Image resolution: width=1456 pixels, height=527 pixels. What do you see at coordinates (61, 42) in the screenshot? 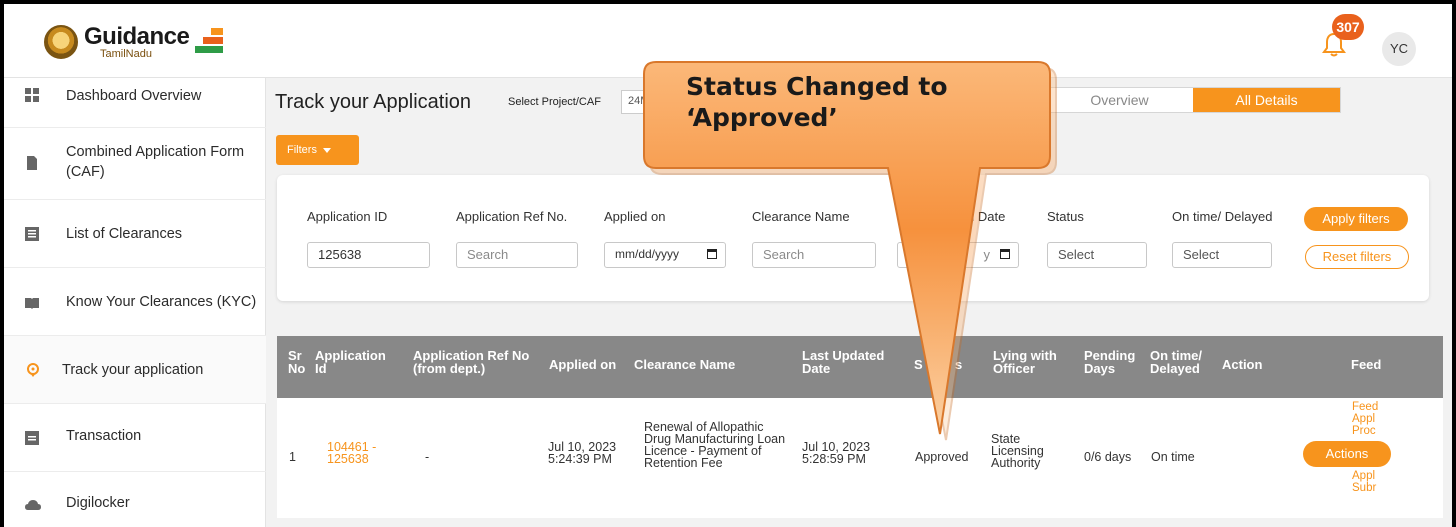
I see `tn-emblem-icon` at bounding box center [61, 42].